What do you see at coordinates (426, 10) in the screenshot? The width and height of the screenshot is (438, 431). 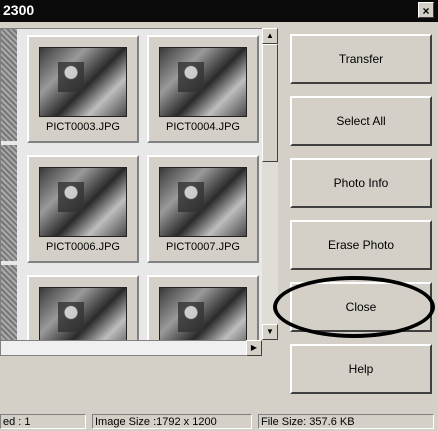 I see `window-close-button: ×` at bounding box center [426, 10].